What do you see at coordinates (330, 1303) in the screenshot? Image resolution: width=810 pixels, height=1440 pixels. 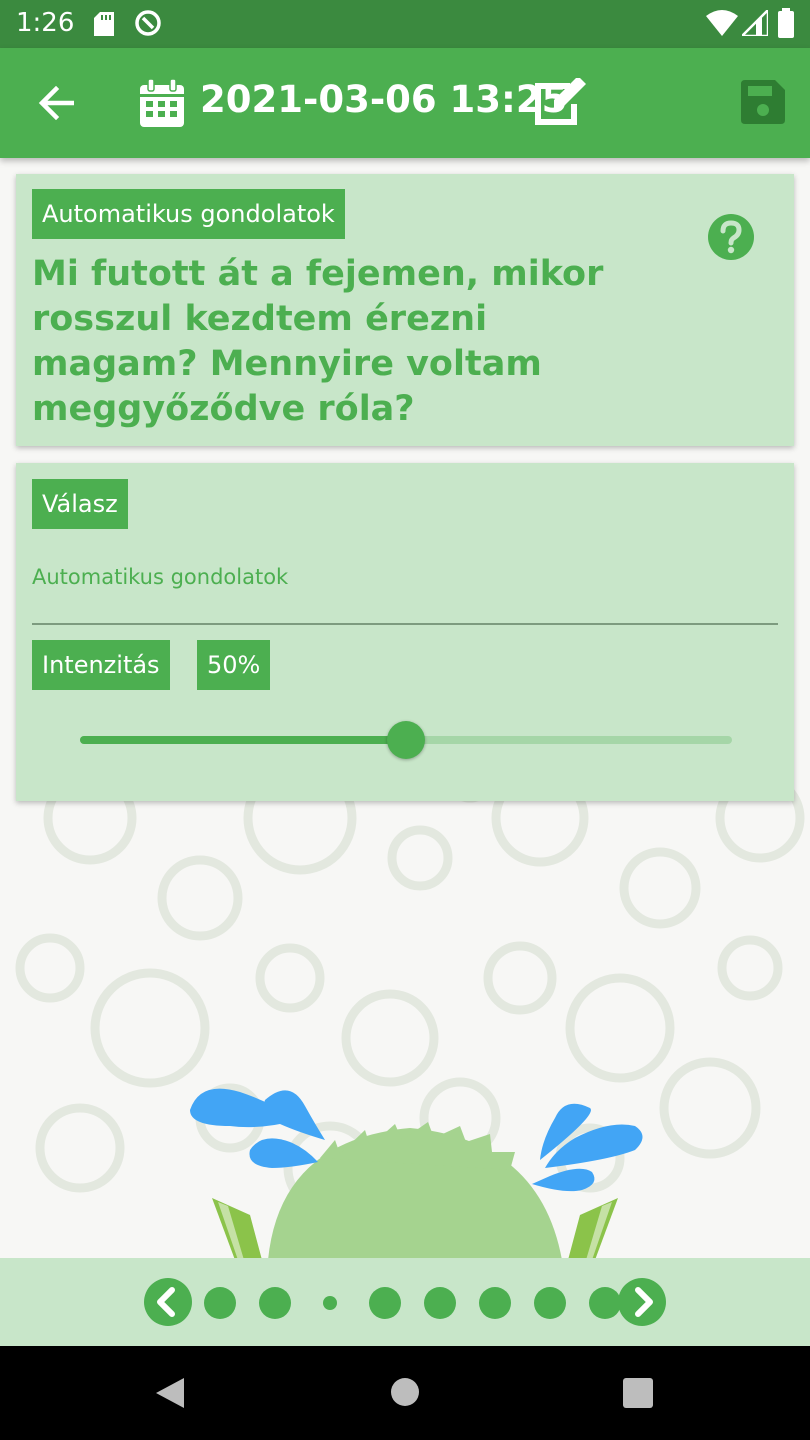 I see `page-dot-current` at bounding box center [330, 1303].